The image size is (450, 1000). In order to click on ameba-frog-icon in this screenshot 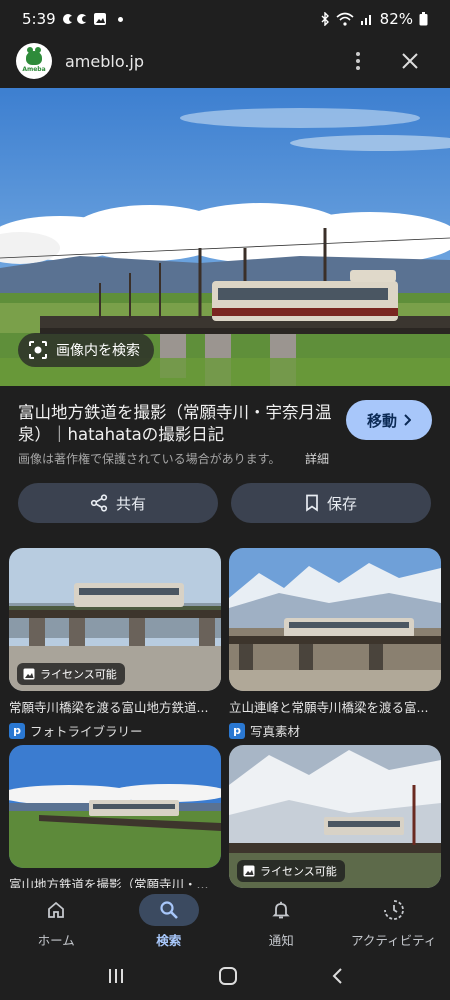, I will do `click(34, 56)`.